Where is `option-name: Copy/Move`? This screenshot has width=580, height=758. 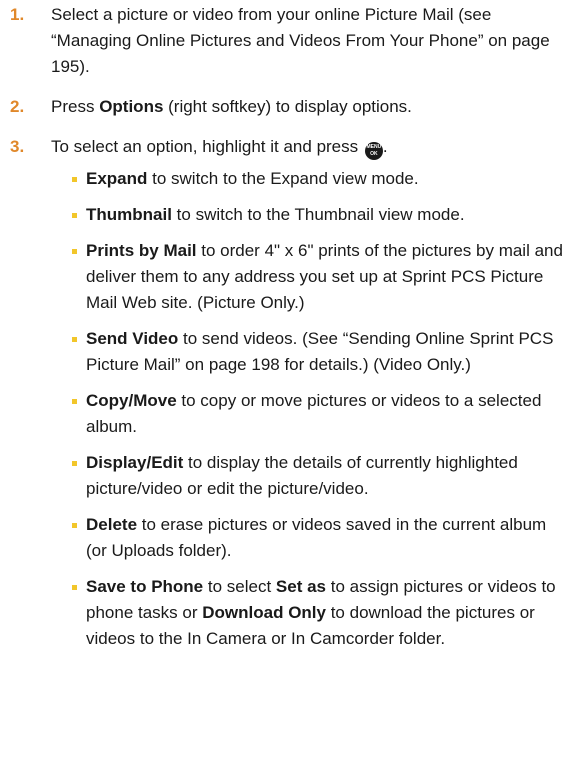 option-name: Copy/Move is located at coordinates (131, 400).